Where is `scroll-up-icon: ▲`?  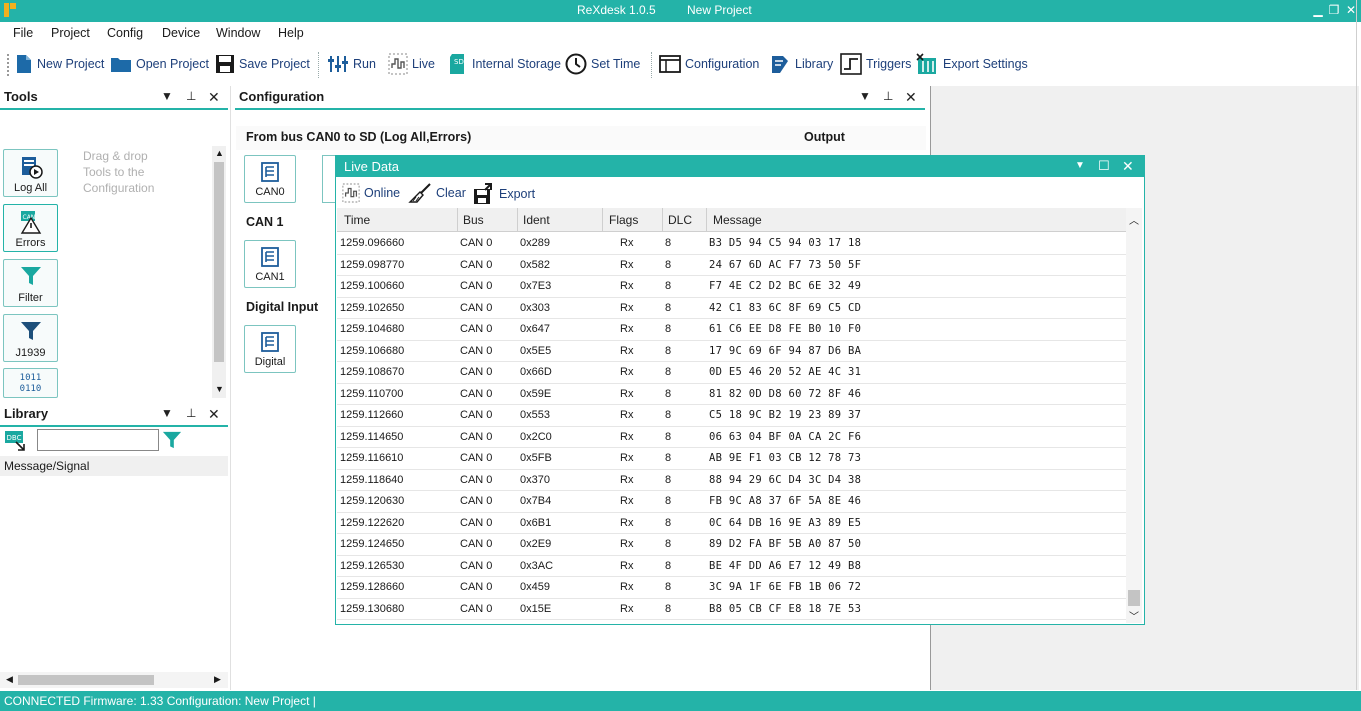
scroll-up-icon: ▲ is located at coordinates (219, 153).